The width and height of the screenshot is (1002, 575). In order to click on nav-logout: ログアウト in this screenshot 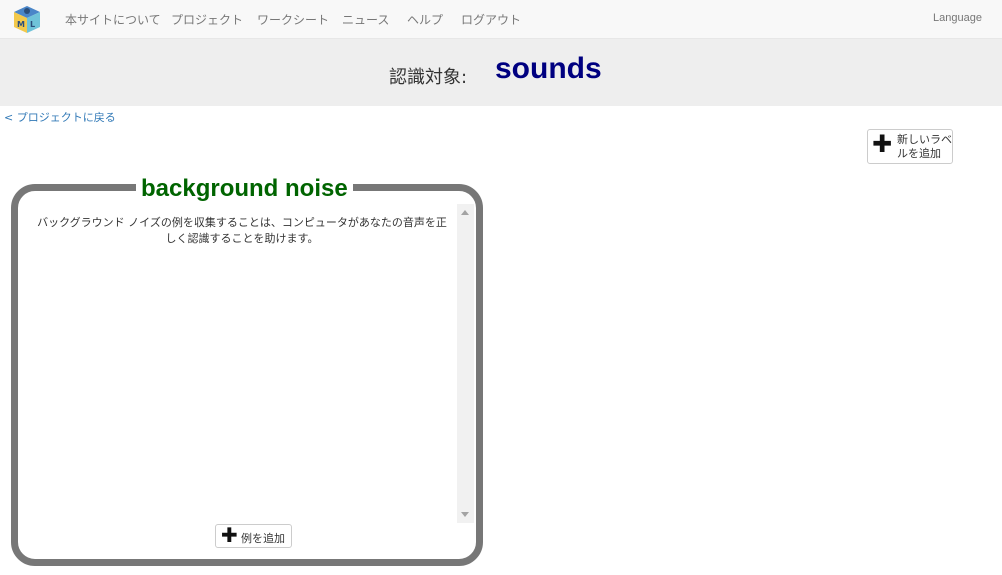, I will do `click(491, 19)`.